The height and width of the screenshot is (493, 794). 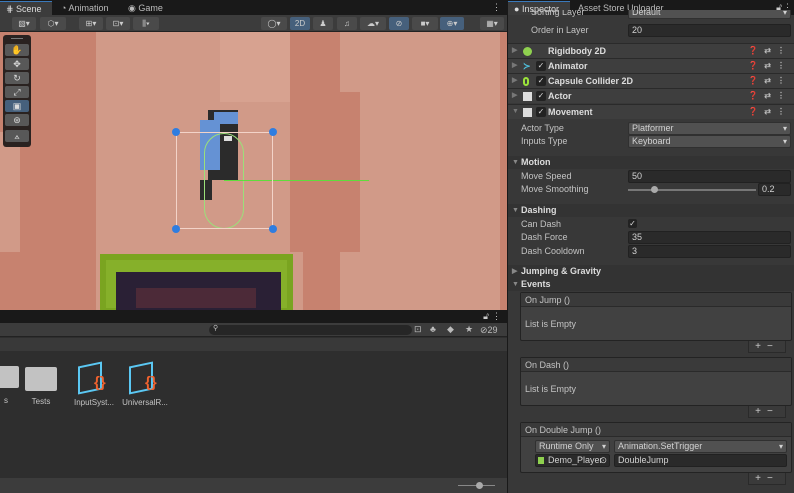 What do you see at coordinates (310, 330) in the screenshot?
I see `search-input: ⚲` at bounding box center [310, 330].